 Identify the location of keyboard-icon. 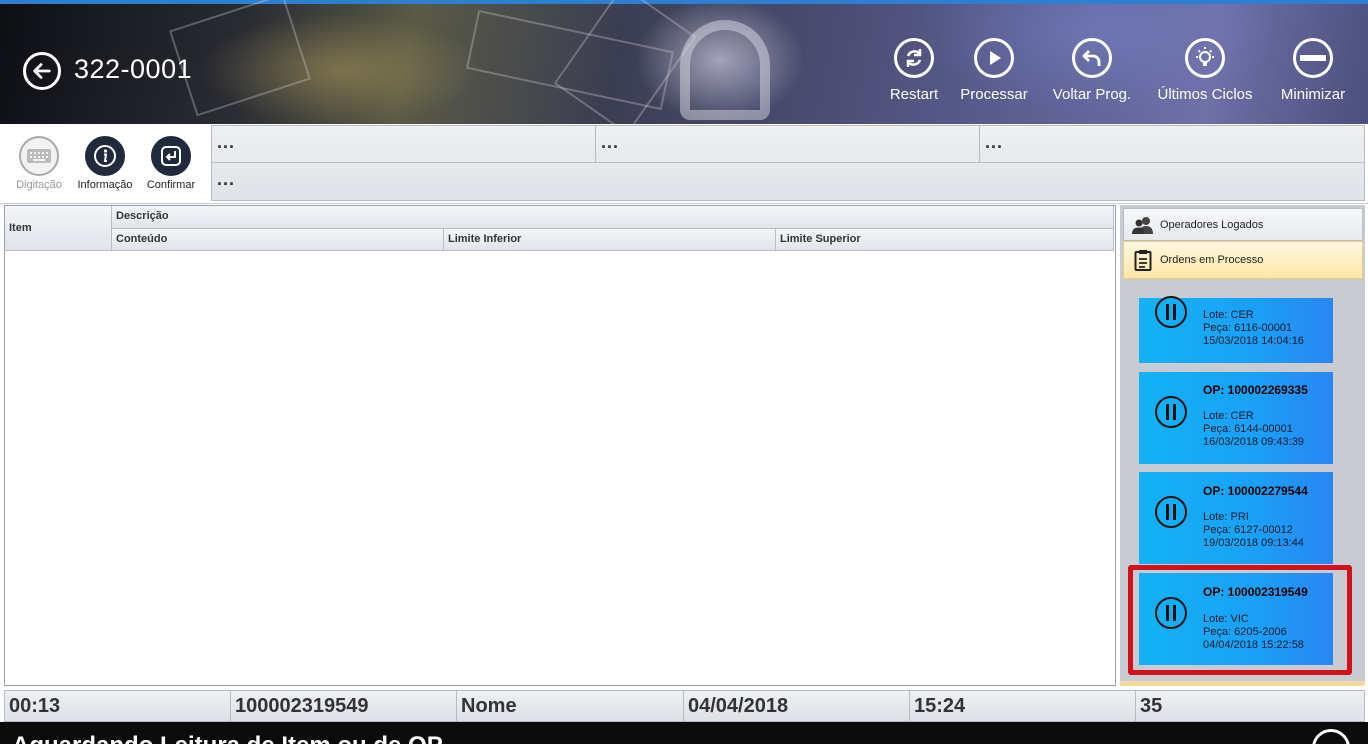
(39, 156).